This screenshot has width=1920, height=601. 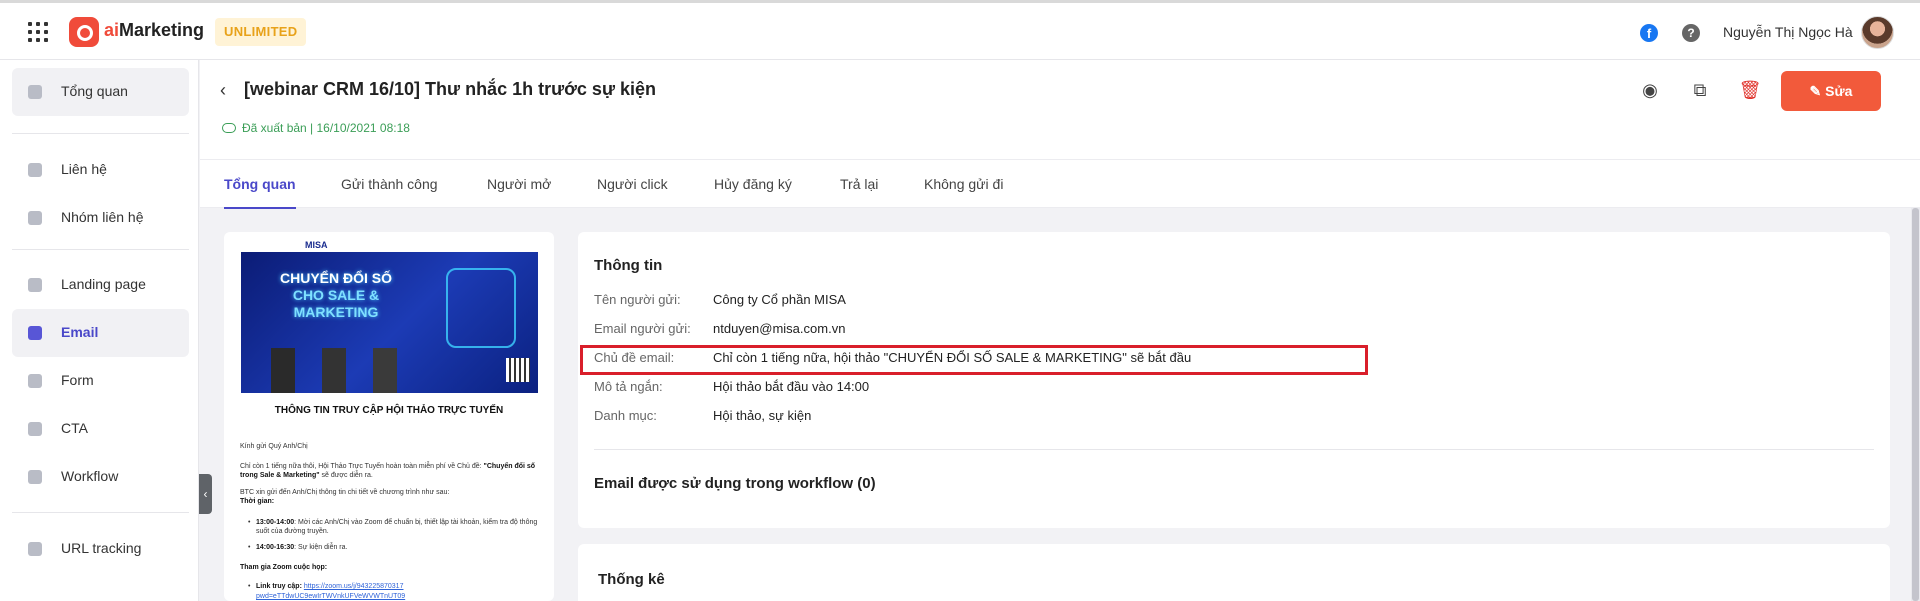 I want to click on sidebar-item-label: Email, so click(x=80, y=332).